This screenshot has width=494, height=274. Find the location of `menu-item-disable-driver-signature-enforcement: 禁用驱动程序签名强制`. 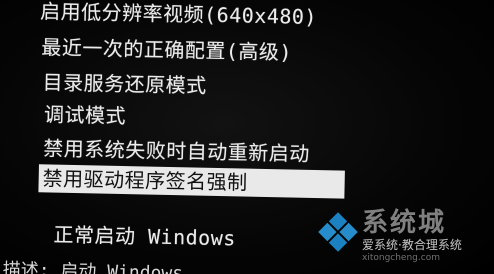

menu-item-disable-driver-signature-enforcement: 禁用驱动程序签名强制 is located at coordinates (191, 181).